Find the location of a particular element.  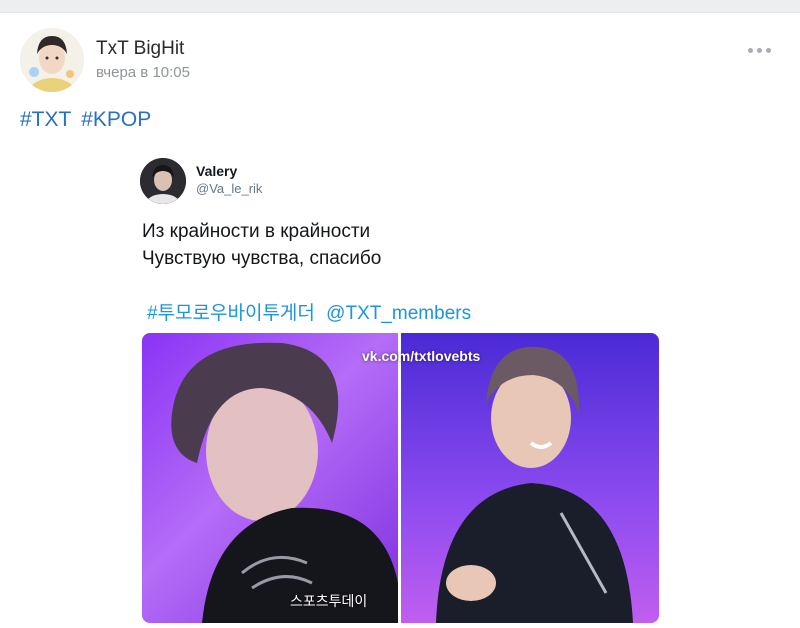

top-bar is located at coordinates (400, 6).